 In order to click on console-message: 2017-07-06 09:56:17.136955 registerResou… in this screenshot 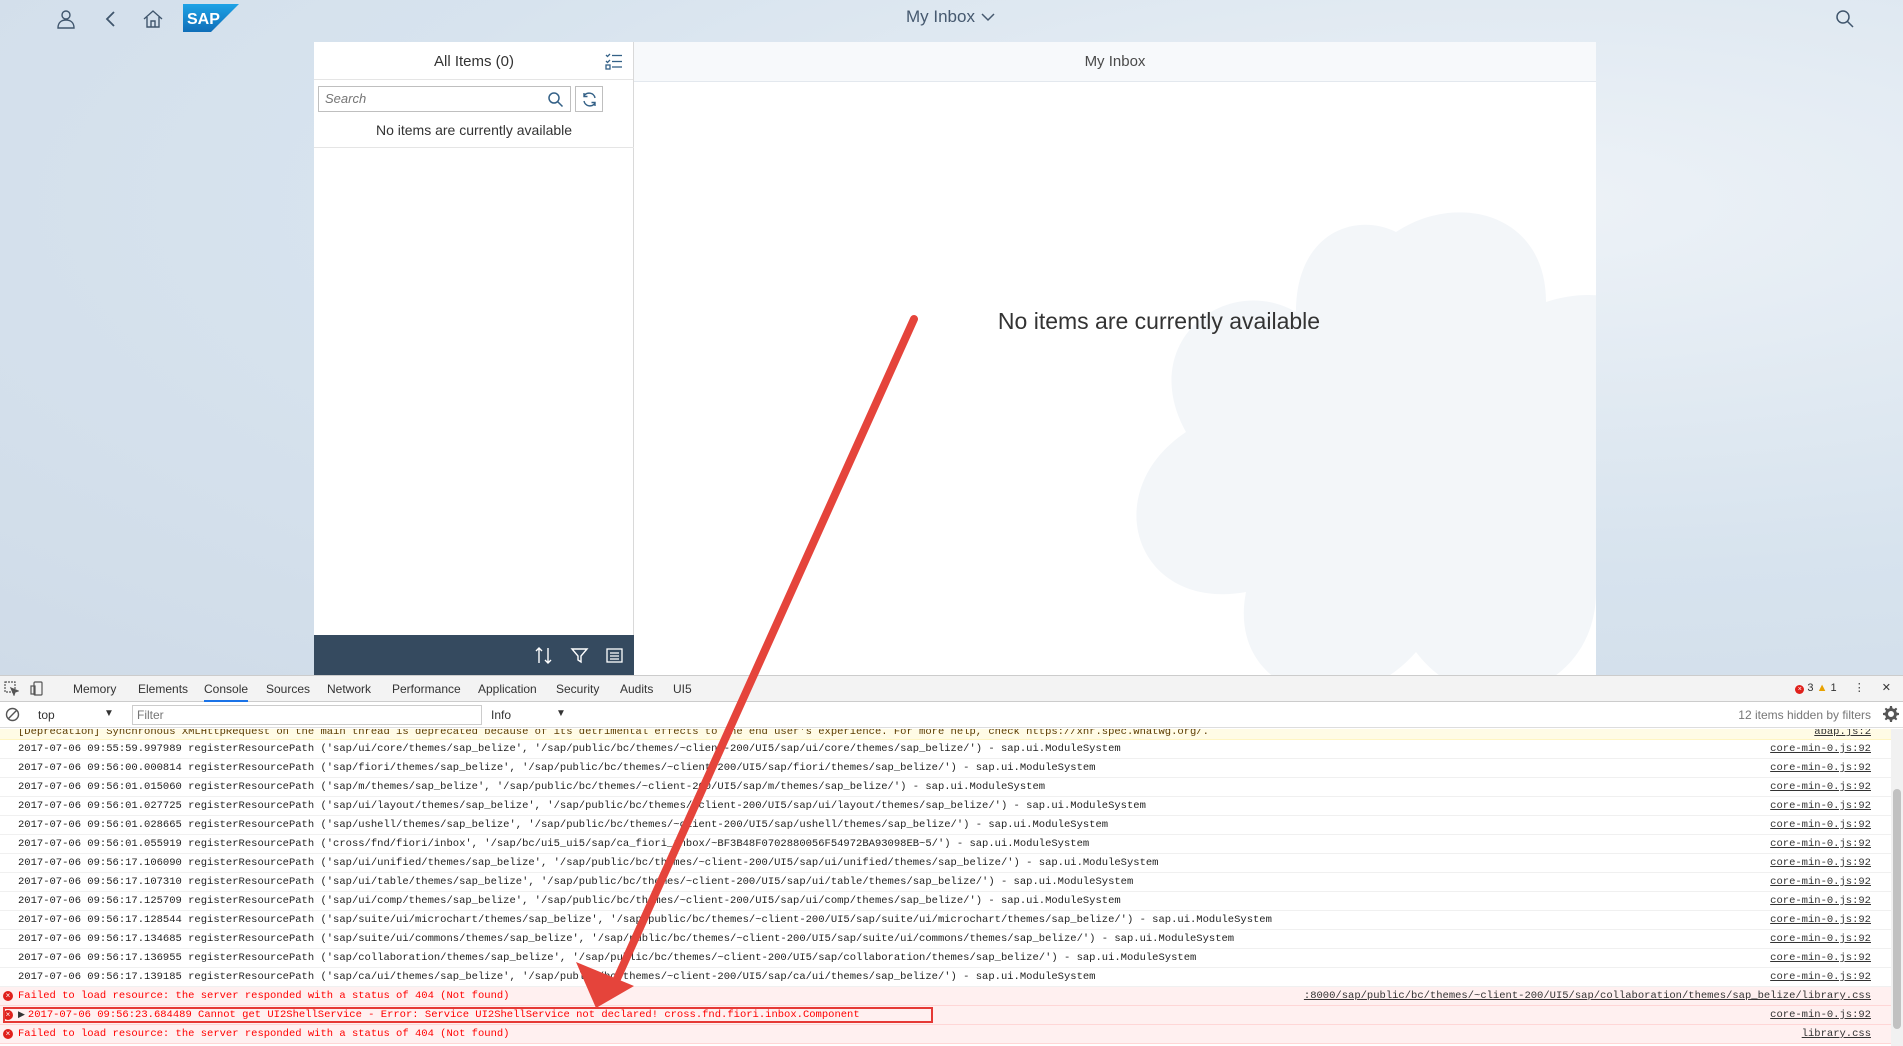, I will do `click(607, 958)`.